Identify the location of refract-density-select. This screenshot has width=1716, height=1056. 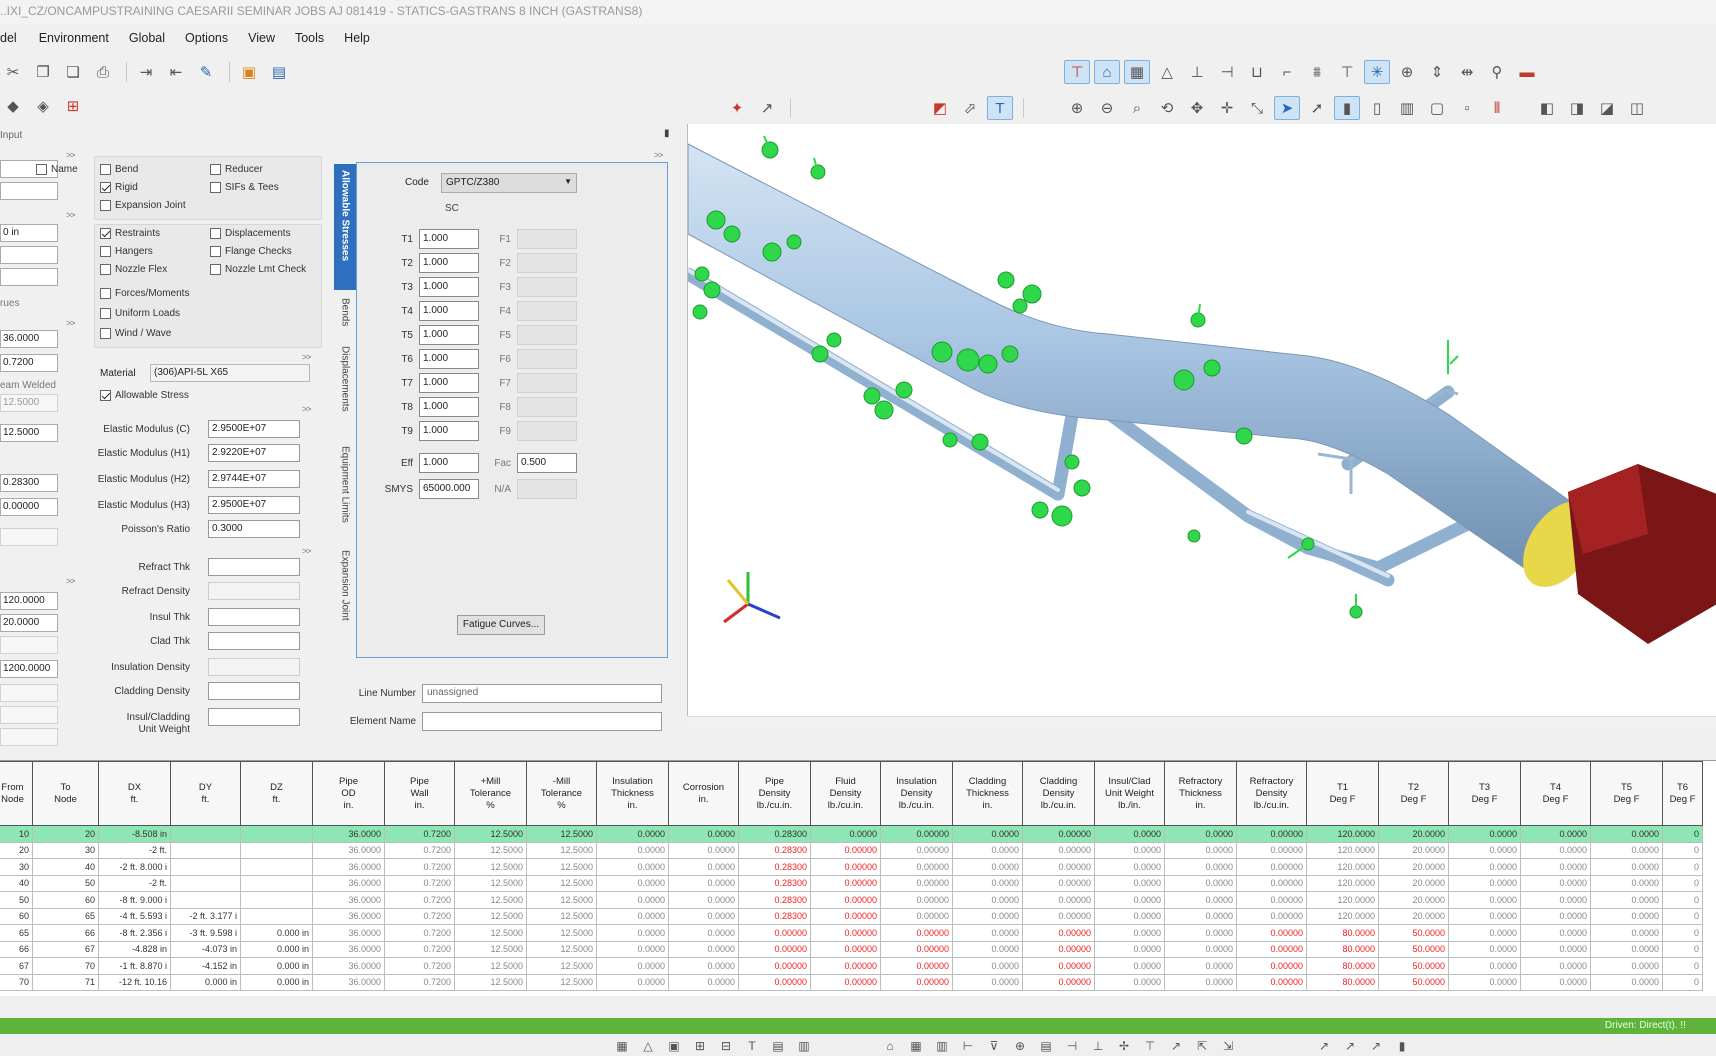
(254, 591).